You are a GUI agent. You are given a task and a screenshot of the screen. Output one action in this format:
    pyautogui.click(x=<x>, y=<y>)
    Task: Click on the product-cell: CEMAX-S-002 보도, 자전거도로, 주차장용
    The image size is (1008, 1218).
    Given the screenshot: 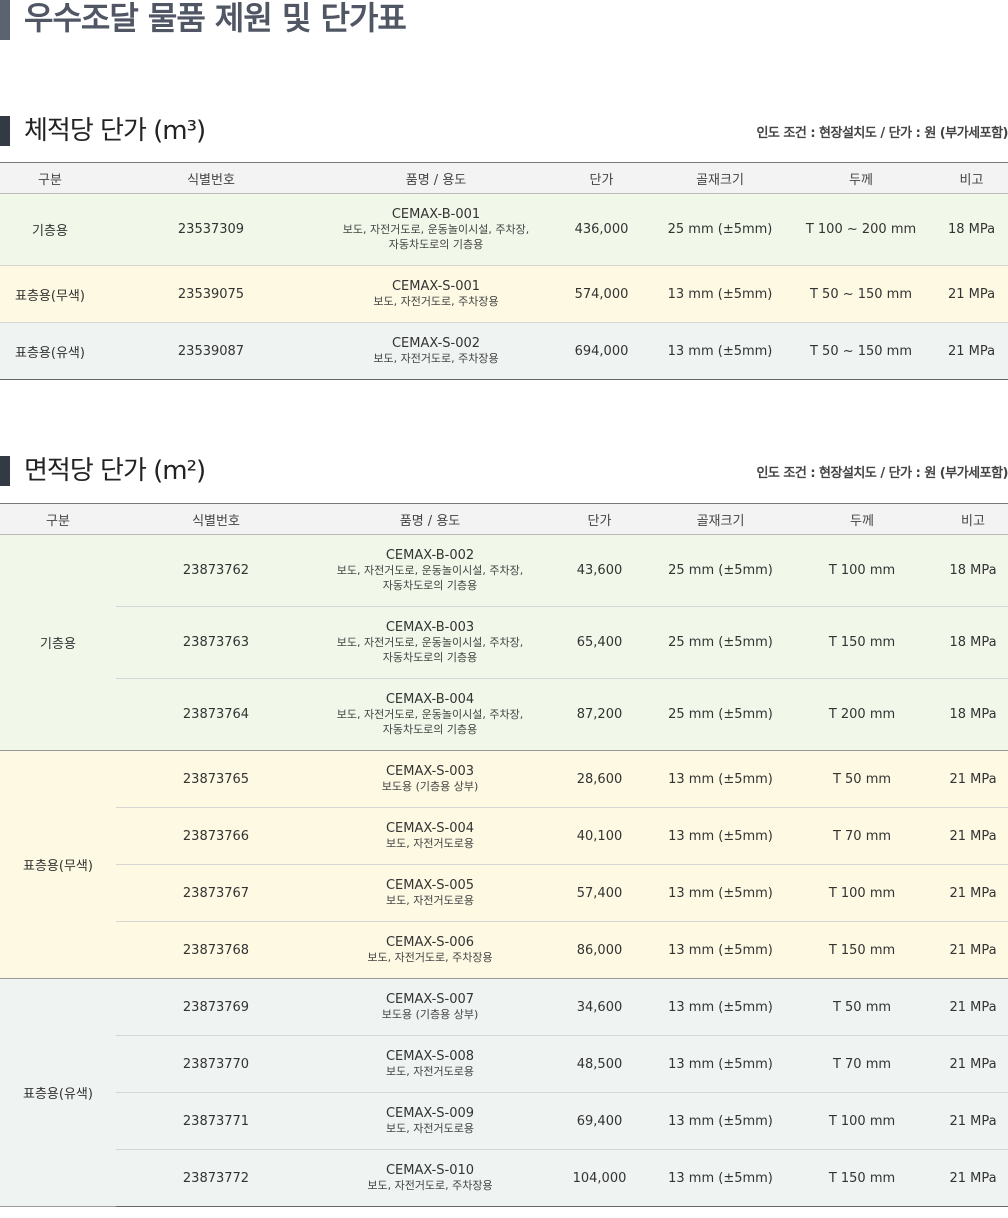 What is the action you would take?
    pyautogui.click(x=436, y=351)
    